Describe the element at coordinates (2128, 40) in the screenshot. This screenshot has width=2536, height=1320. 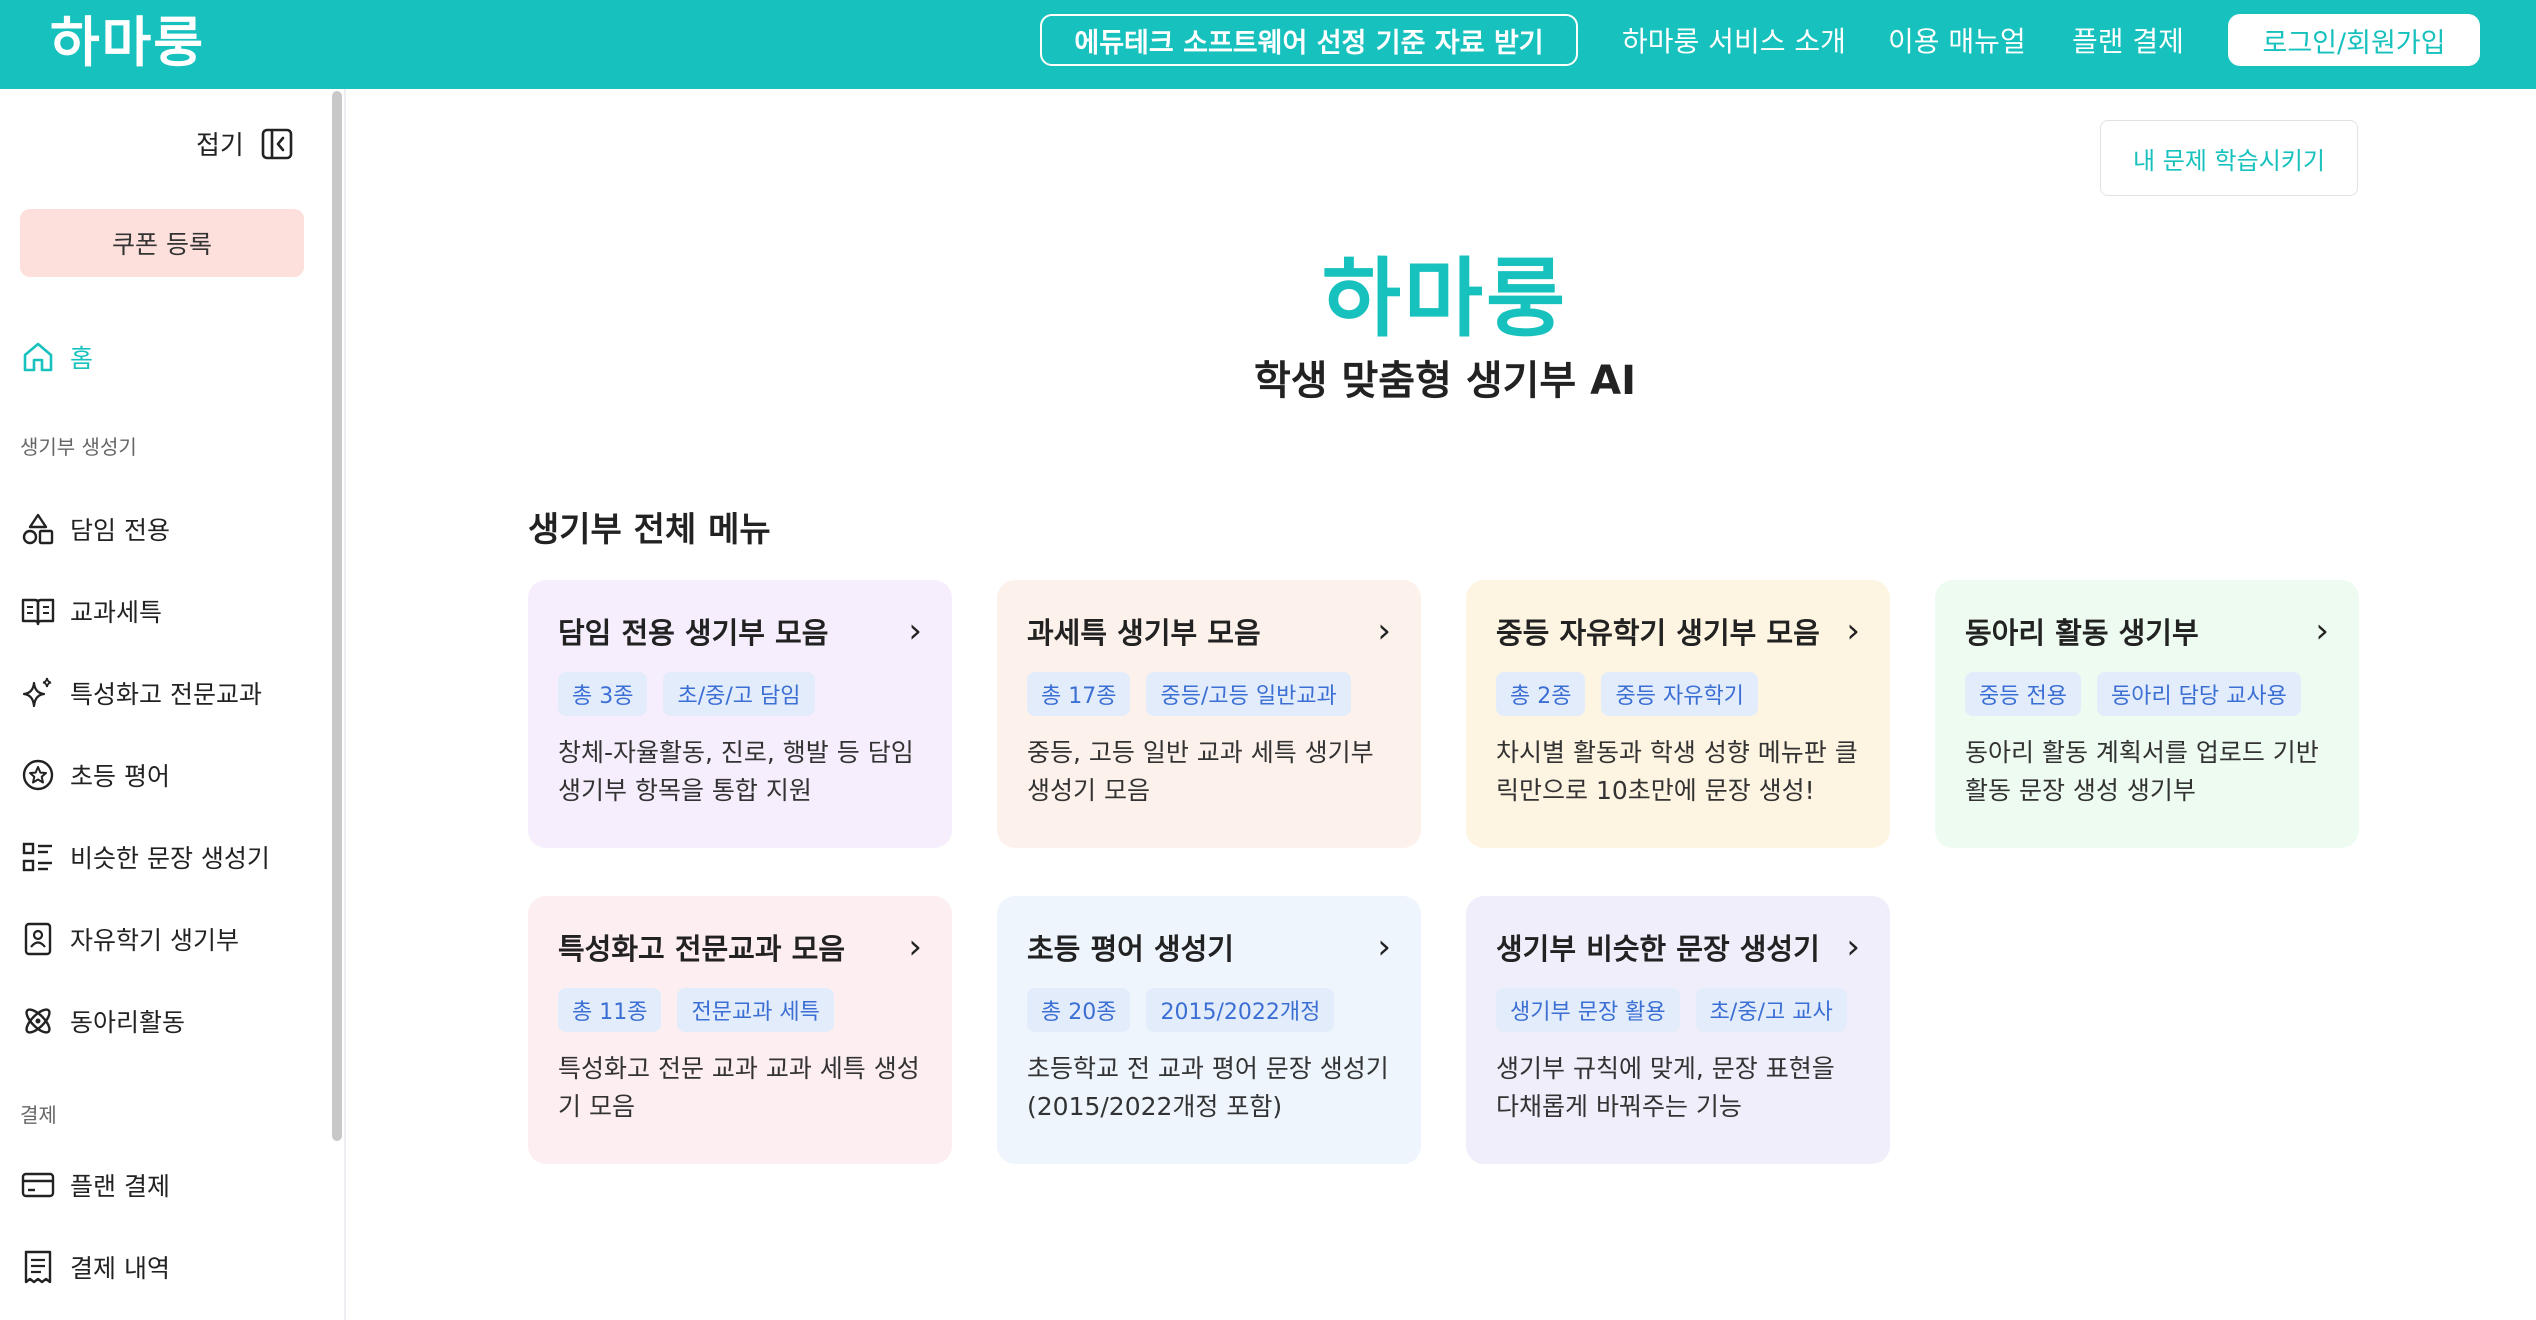
I see `nav-plan-payment: 플랜 결제` at that location.